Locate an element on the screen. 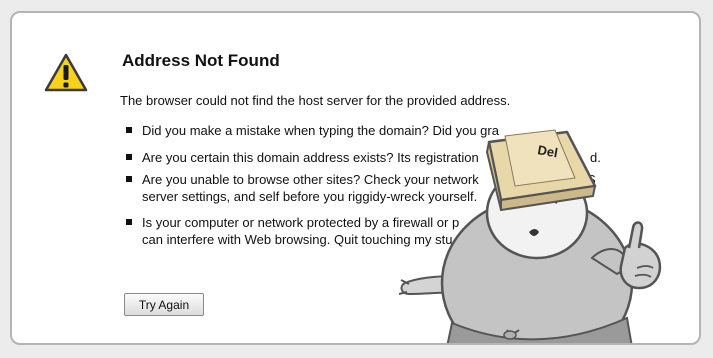 The image size is (713, 358). warning-icon is located at coordinates (66, 72).